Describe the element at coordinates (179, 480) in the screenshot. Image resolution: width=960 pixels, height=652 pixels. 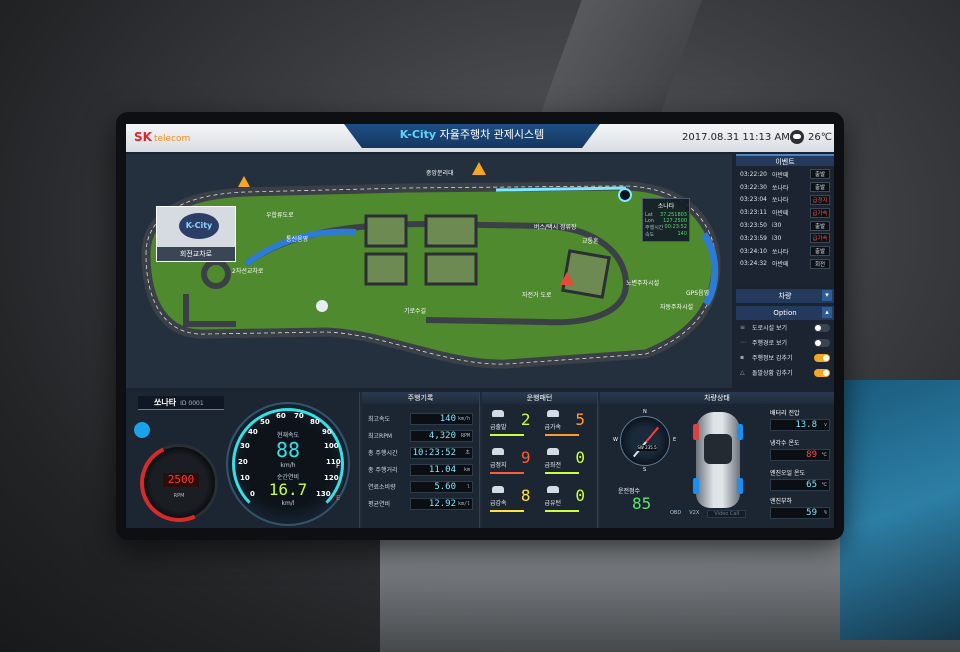
I see `rpm-gauge: 2500 RPM` at that location.